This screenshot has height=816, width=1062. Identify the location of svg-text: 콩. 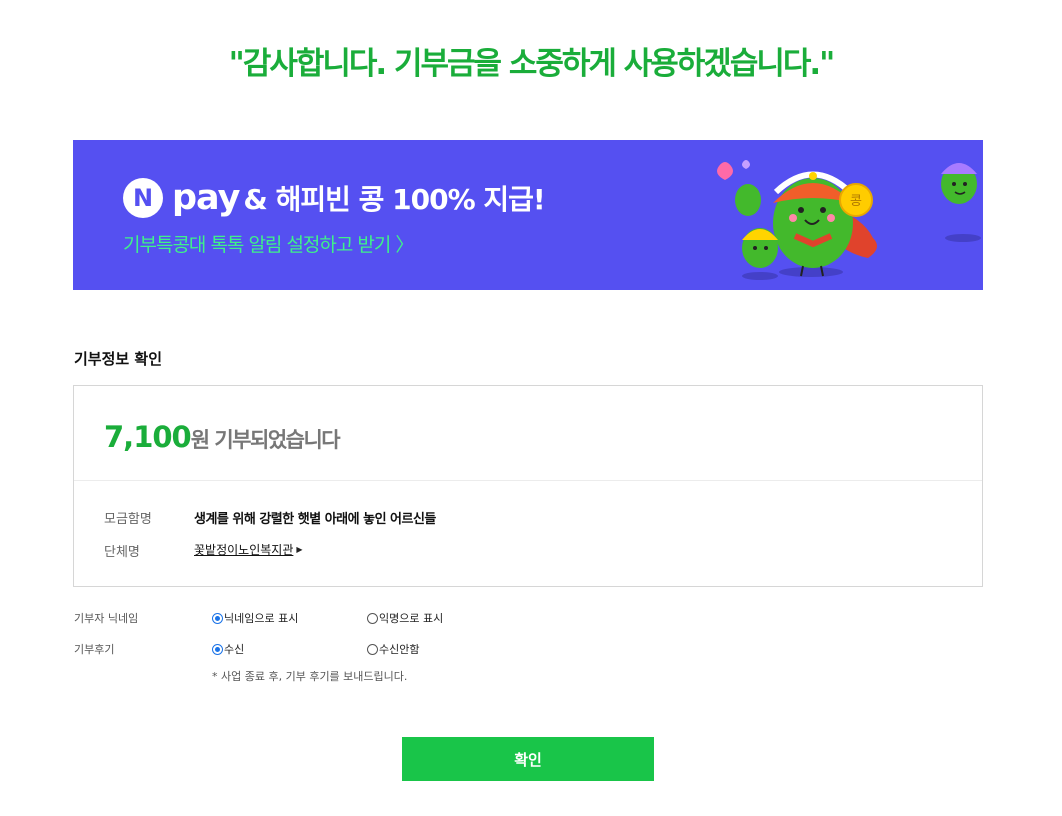
(856, 201).